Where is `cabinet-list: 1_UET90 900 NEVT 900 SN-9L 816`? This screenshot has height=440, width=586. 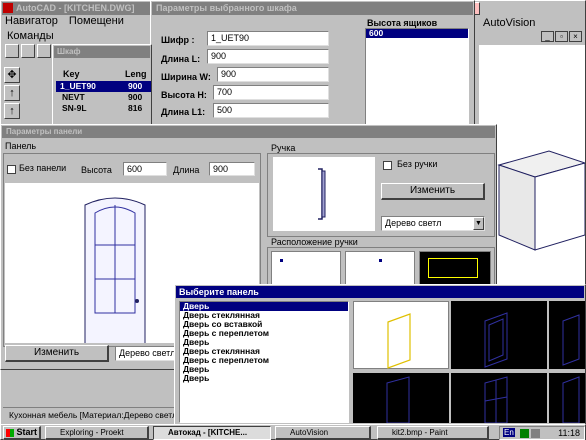 cabinet-list: 1_UET90 900 NEVT 900 SN-9L 816 is located at coordinates (103, 103).